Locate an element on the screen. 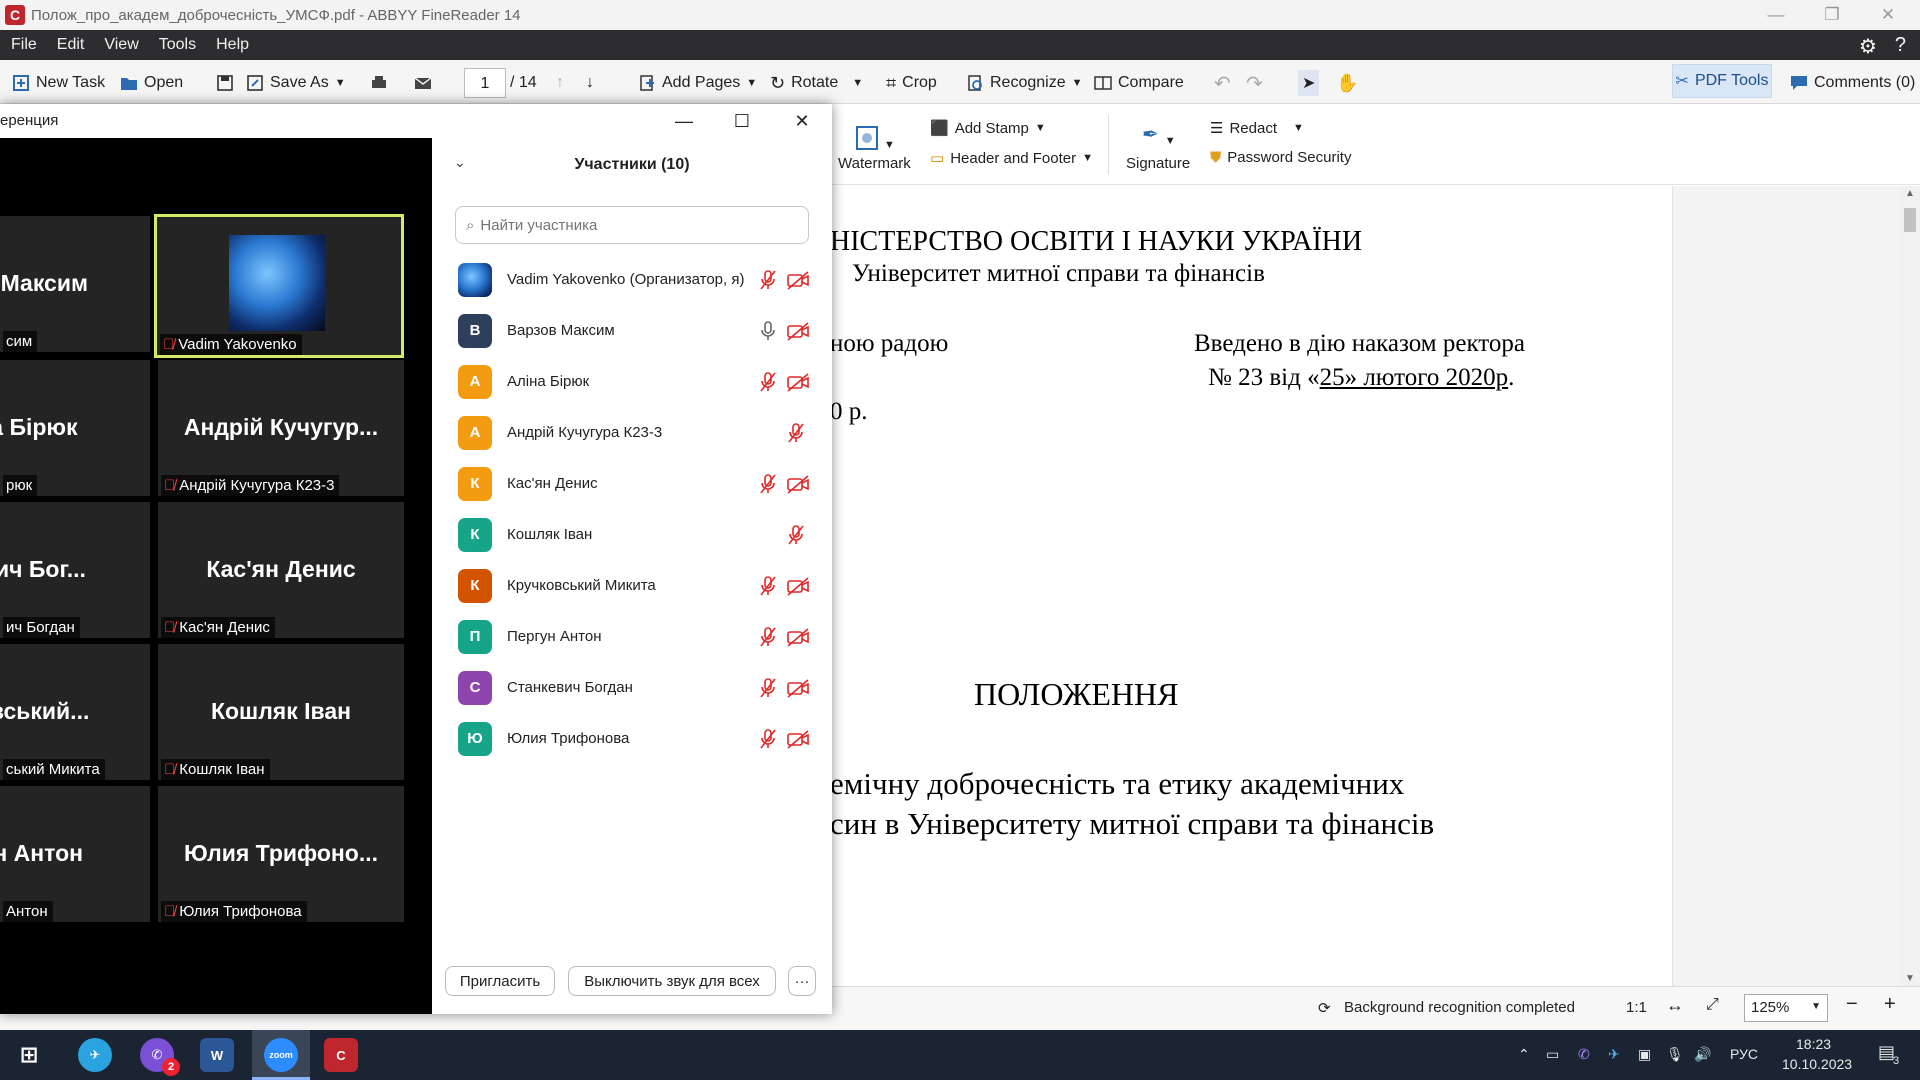  pdf-tools-button: ✂ PDF Tools is located at coordinates (1722, 81).